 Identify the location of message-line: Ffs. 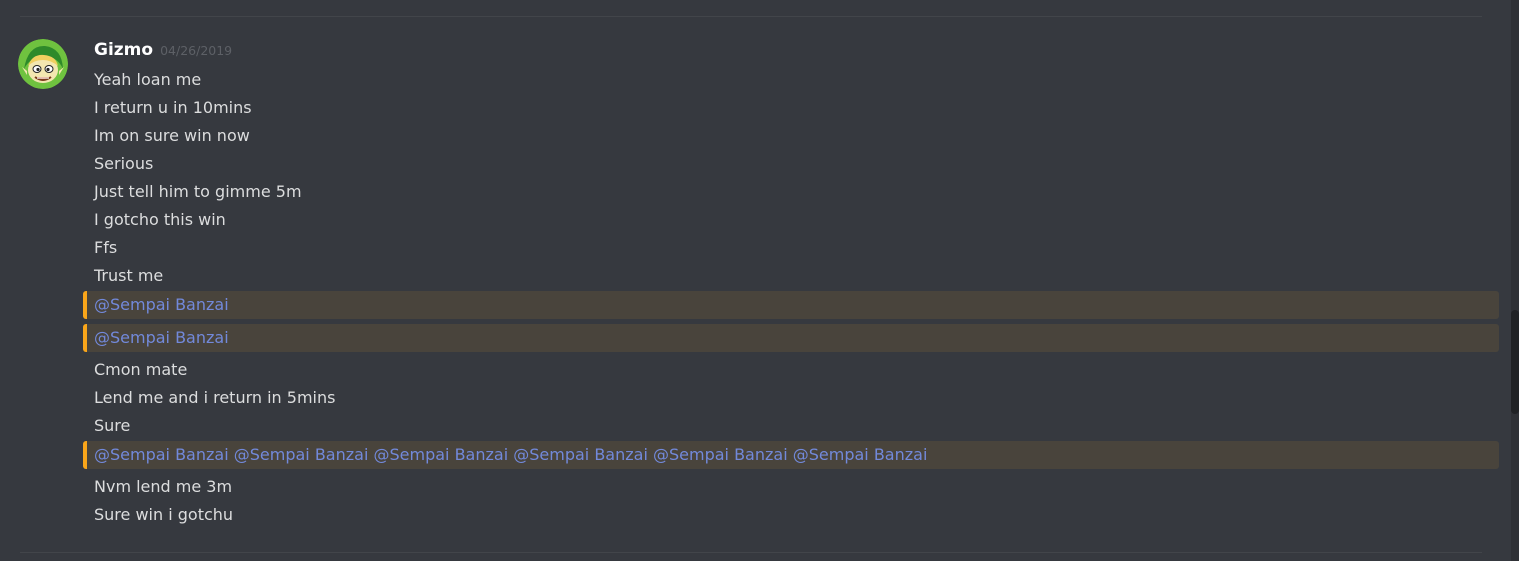
(106, 247).